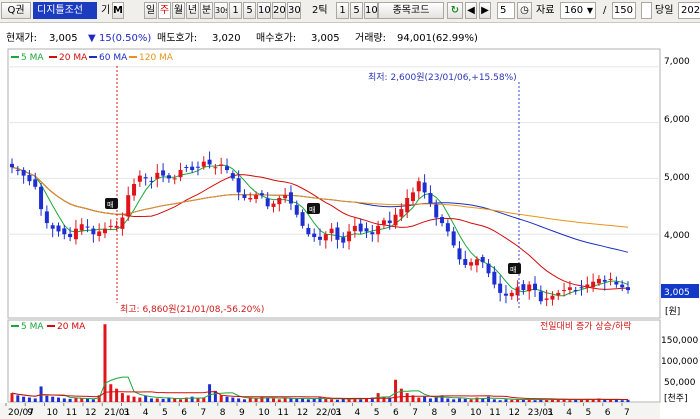  What do you see at coordinates (127, 413) in the screenshot?
I see `x-tick-label: 3` at bounding box center [127, 413].